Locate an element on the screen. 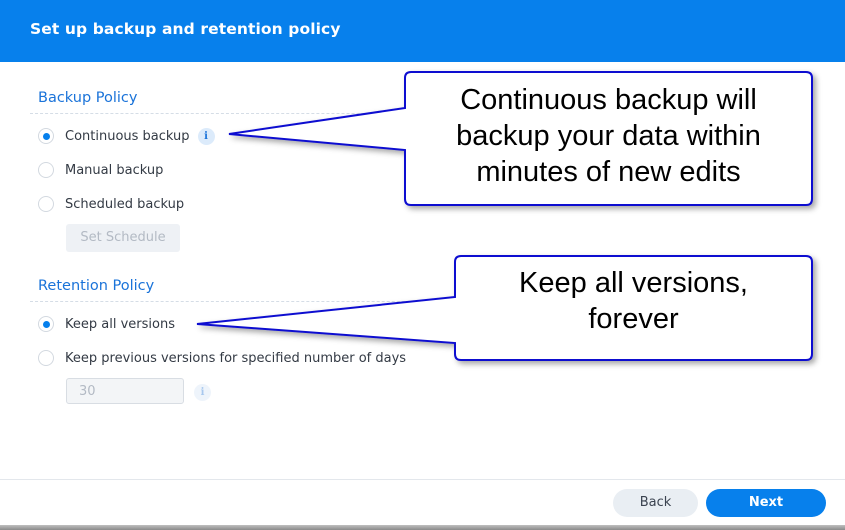 This screenshot has width=845, height=530. next-button: Next is located at coordinates (766, 503).